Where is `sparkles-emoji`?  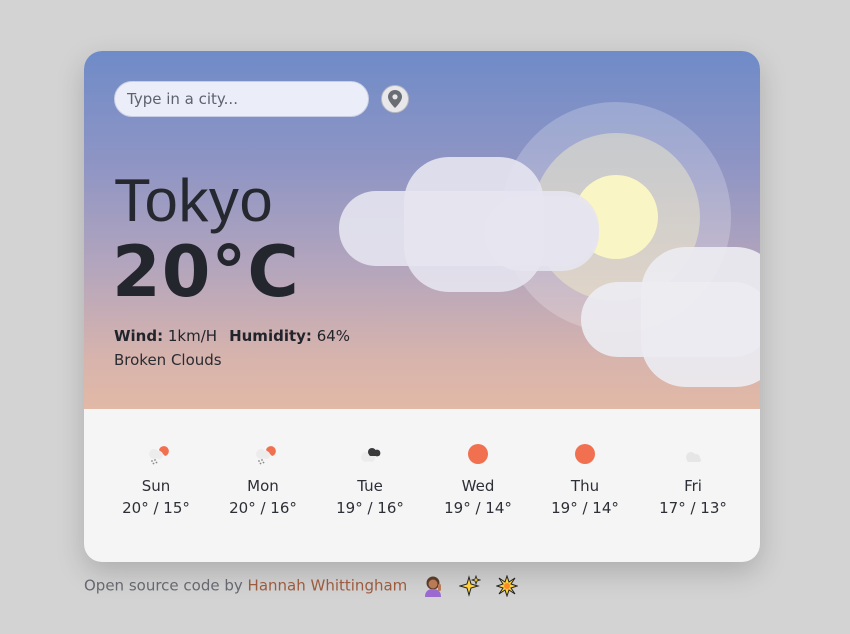
sparkles-emoji is located at coordinates (469, 586).